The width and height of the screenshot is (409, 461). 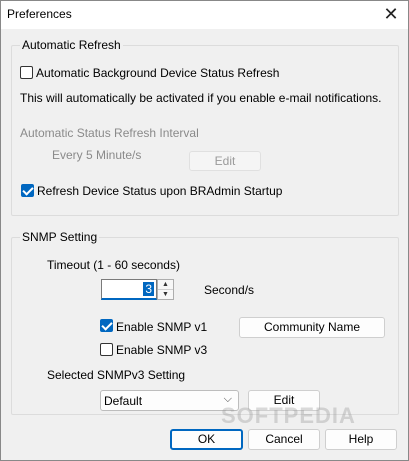 What do you see at coordinates (225, 161) in the screenshot?
I see `interval-edit-button: Edit` at bounding box center [225, 161].